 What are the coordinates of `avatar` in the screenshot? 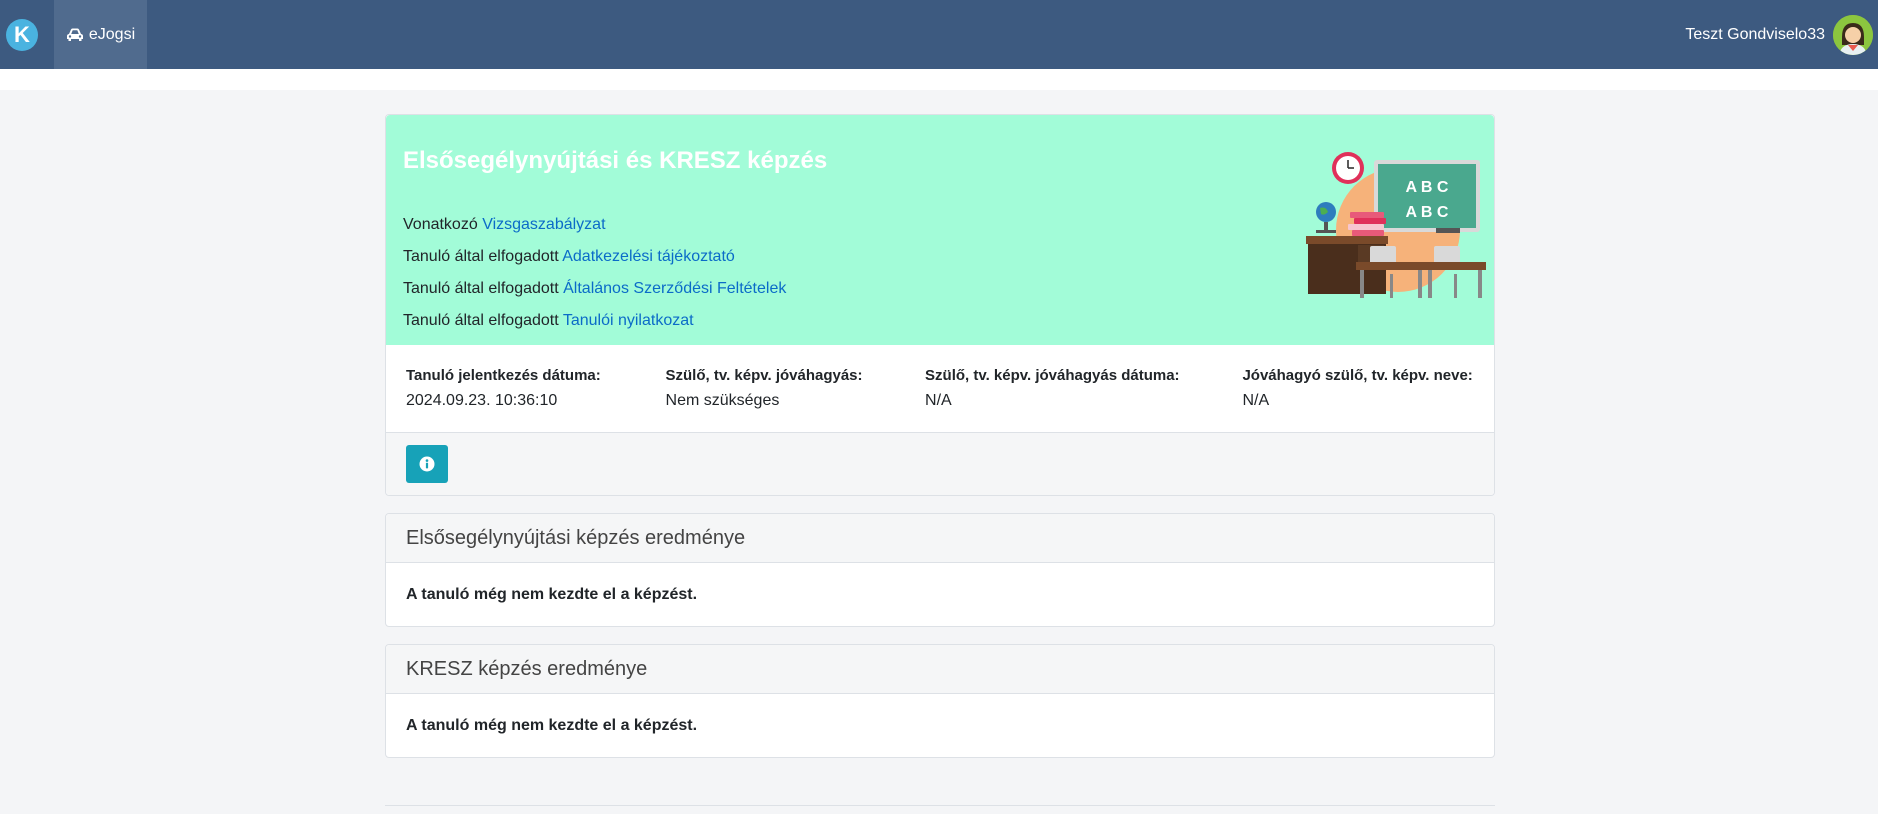 It's located at (1853, 34).